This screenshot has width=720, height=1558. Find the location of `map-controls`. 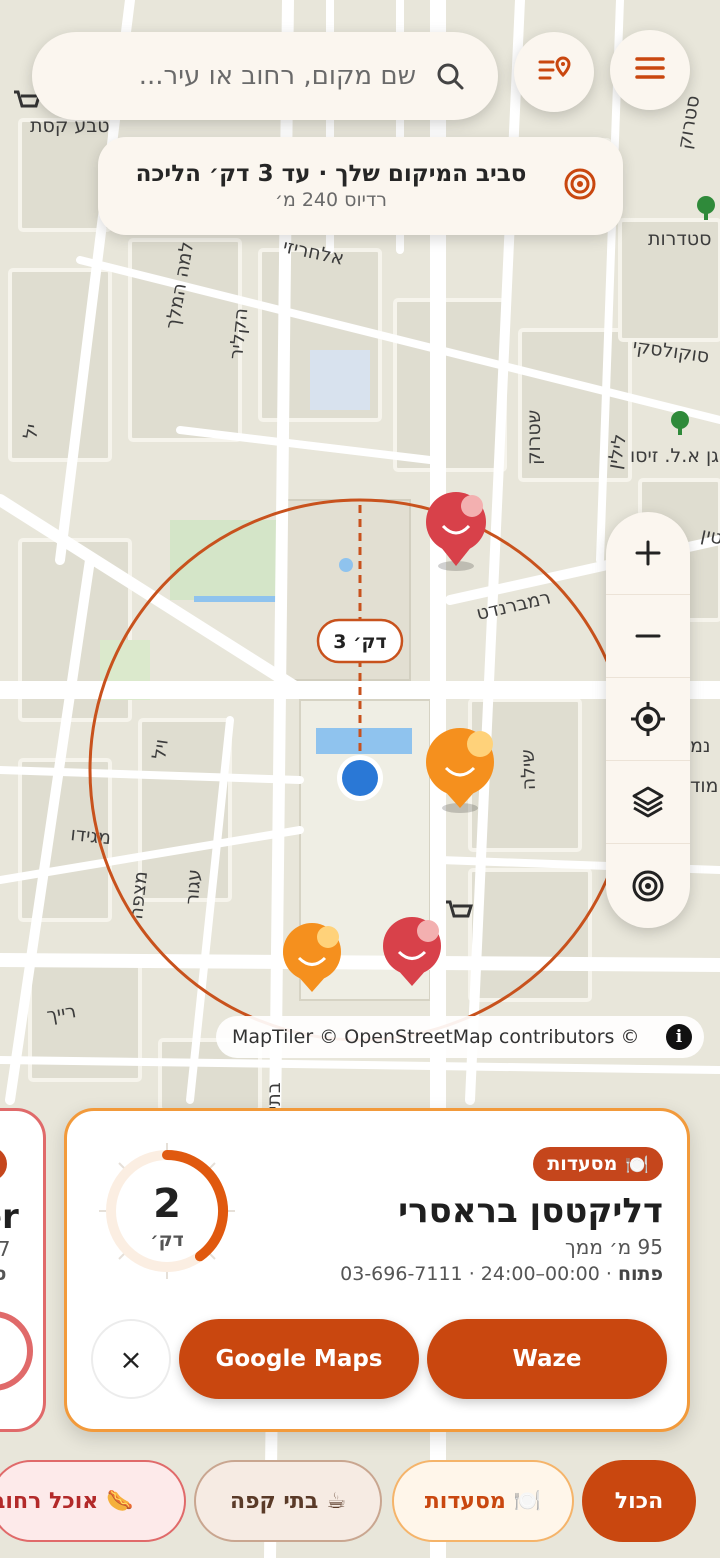

map-controls is located at coordinates (648, 720).